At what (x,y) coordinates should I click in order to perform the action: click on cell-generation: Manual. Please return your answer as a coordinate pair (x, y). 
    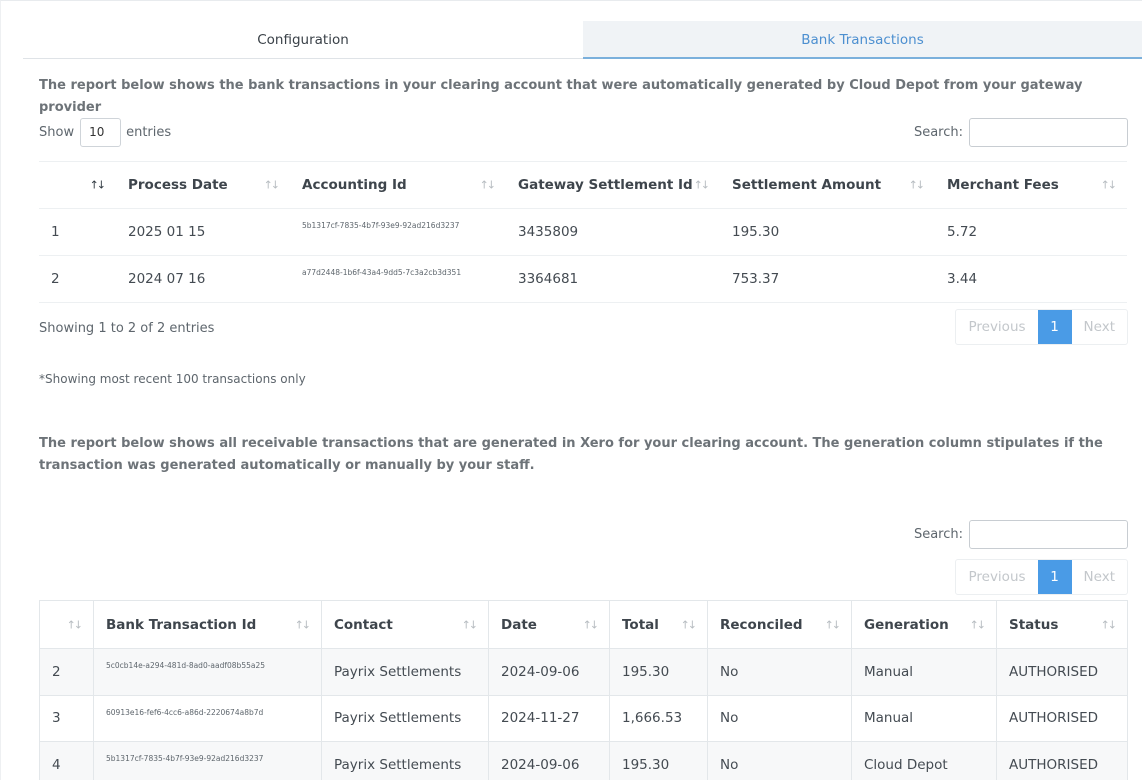
    Looking at the image, I should click on (924, 718).